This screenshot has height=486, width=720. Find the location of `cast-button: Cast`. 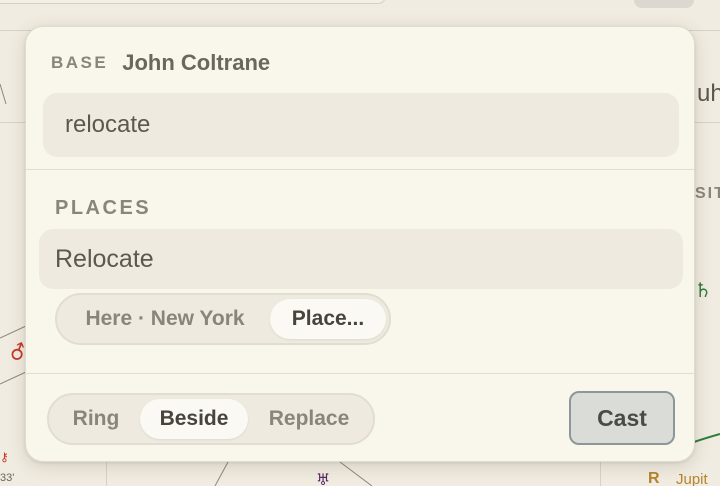

cast-button: Cast is located at coordinates (622, 418).